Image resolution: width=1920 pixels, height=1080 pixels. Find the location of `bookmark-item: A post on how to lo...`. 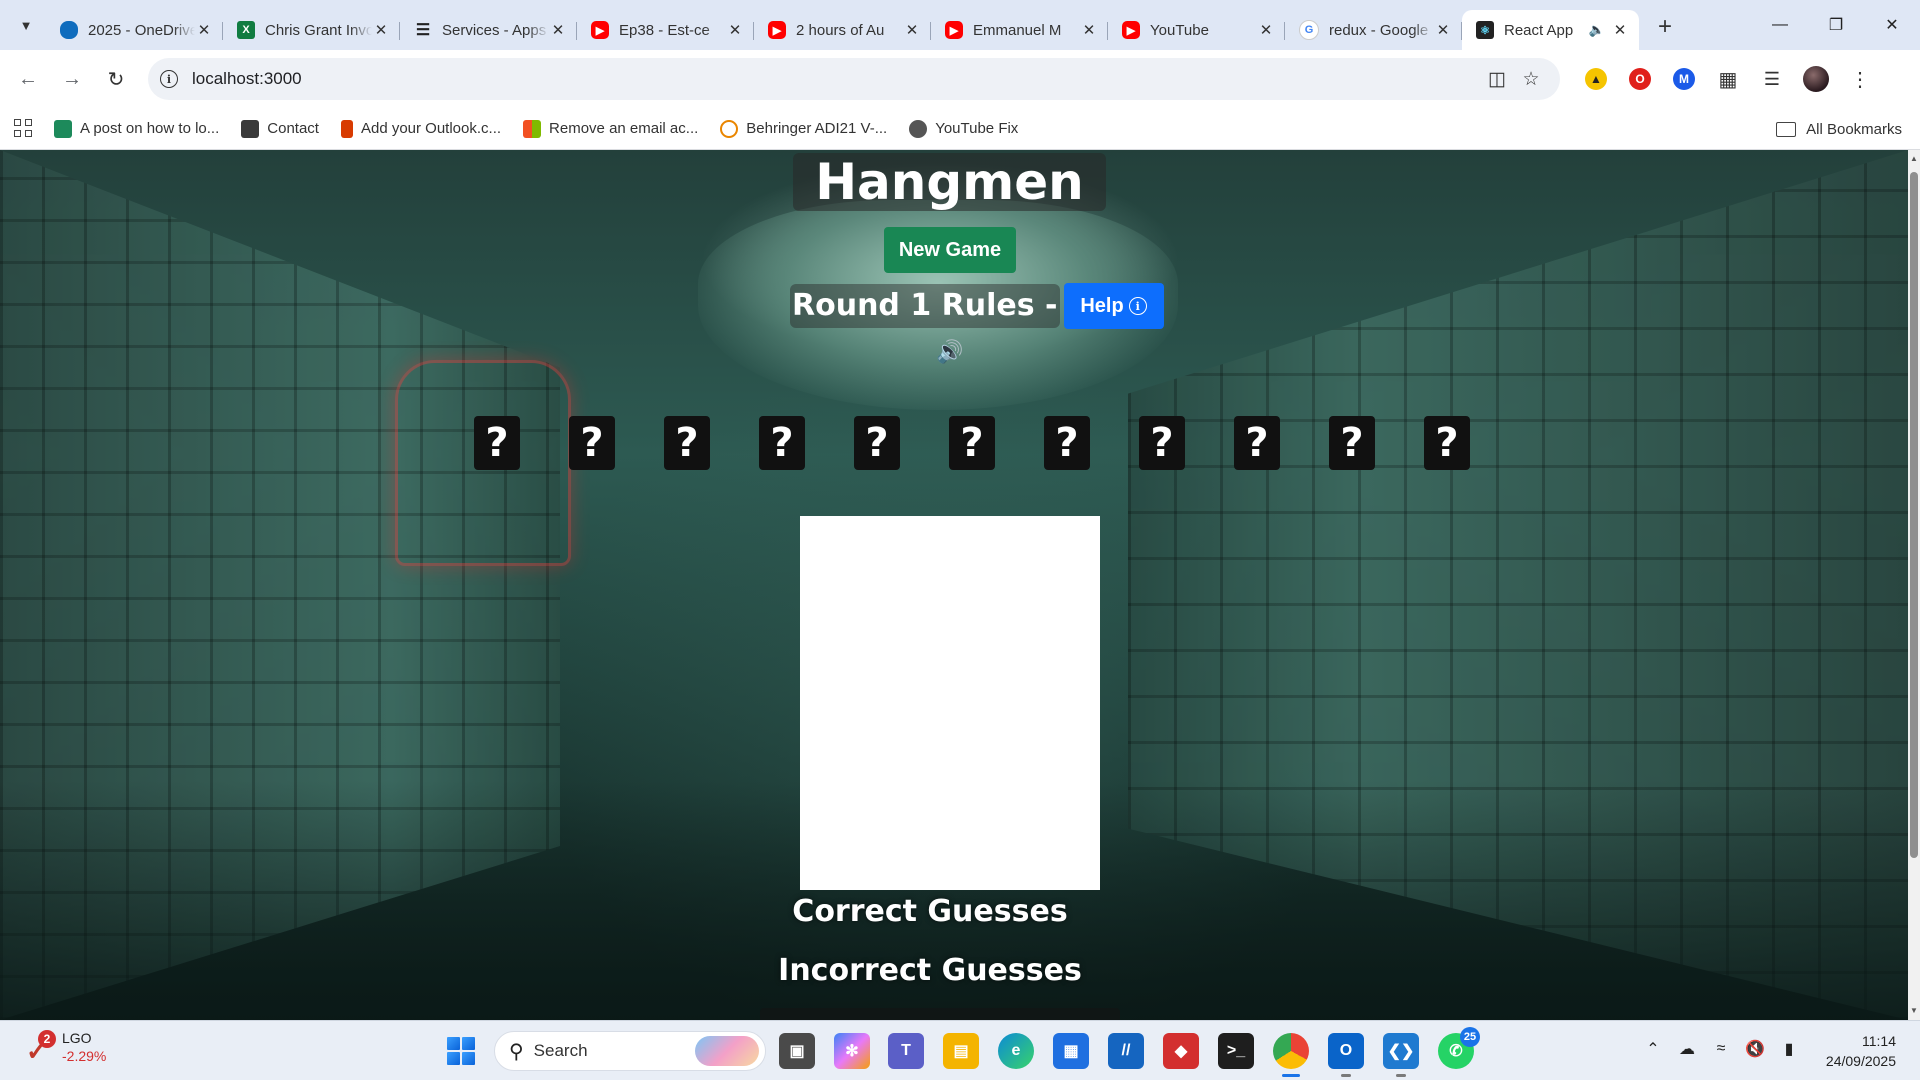

bookmark-item: A post on how to lo... is located at coordinates (136, 128).